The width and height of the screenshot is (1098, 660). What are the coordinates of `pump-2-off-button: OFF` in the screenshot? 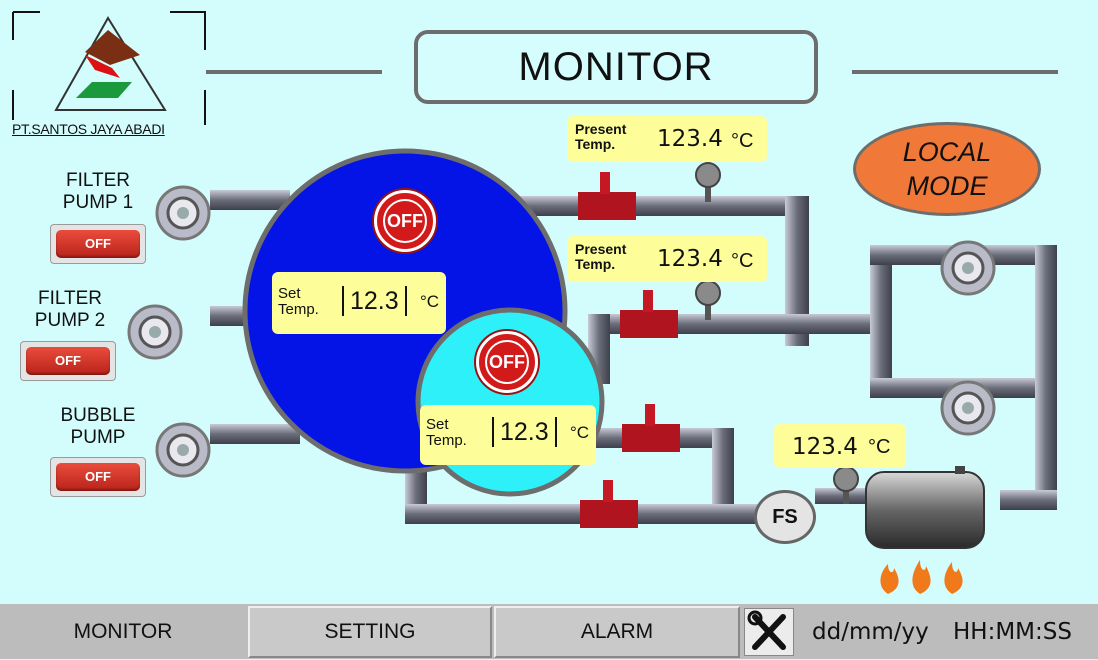 It's located at (68, 361).